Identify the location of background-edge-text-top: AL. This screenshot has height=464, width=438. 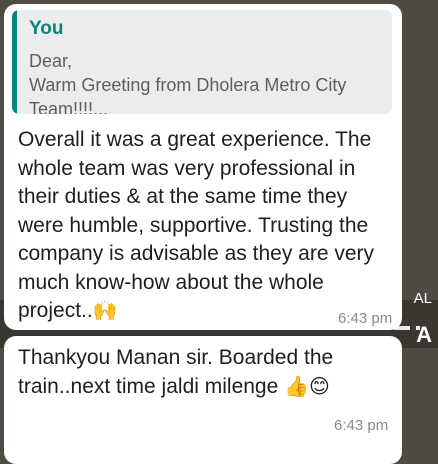
(422, 298).